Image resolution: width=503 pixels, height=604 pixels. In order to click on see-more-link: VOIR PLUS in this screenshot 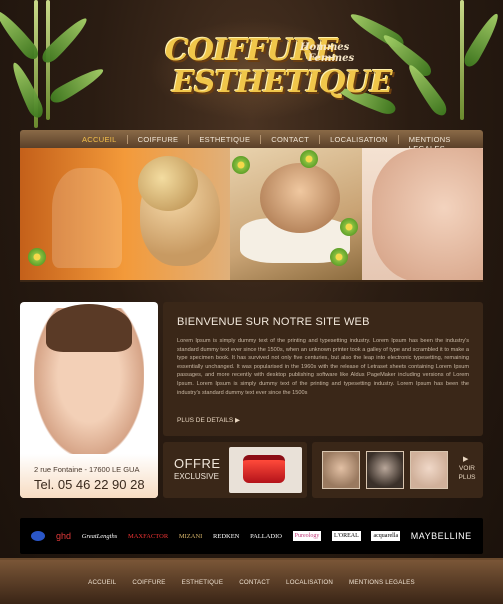, I will do `click(467, 473)`.